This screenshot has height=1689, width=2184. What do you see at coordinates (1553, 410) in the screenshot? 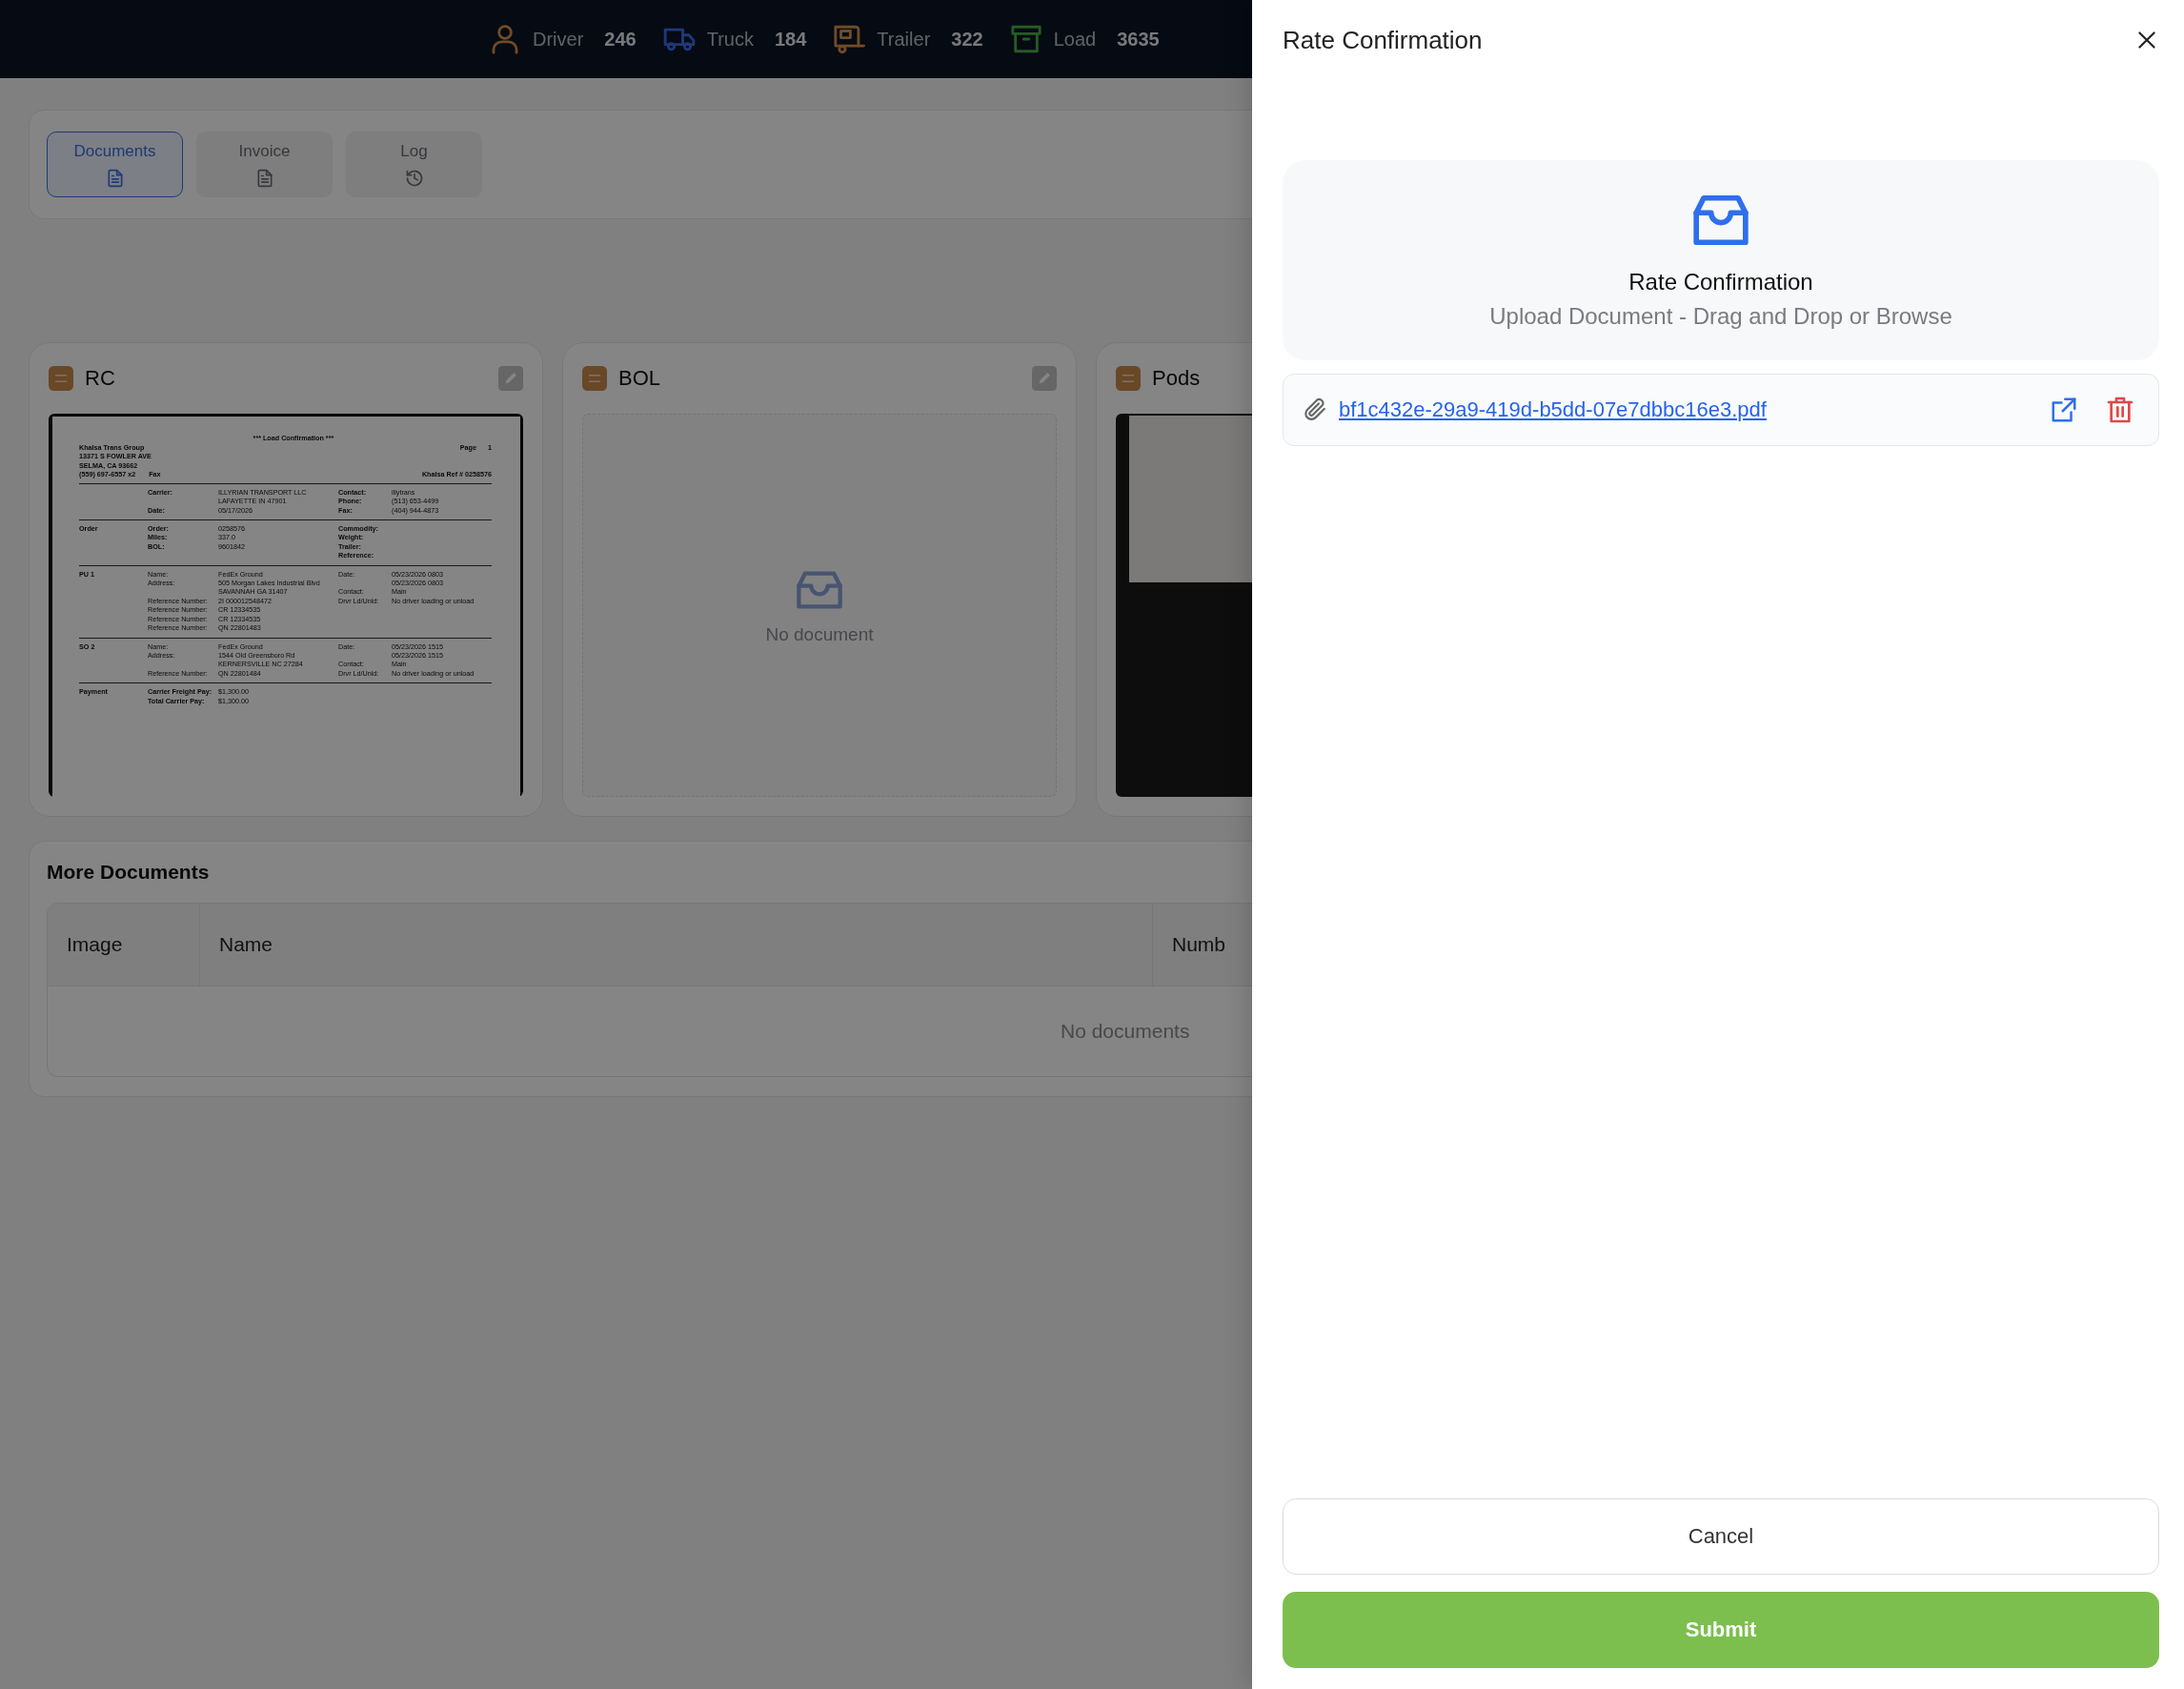
I see `file-link: bf1c432e-29a9-419d-b5dd-07e7dbbc16e3.pdf` at bounding box center [1553, 410].